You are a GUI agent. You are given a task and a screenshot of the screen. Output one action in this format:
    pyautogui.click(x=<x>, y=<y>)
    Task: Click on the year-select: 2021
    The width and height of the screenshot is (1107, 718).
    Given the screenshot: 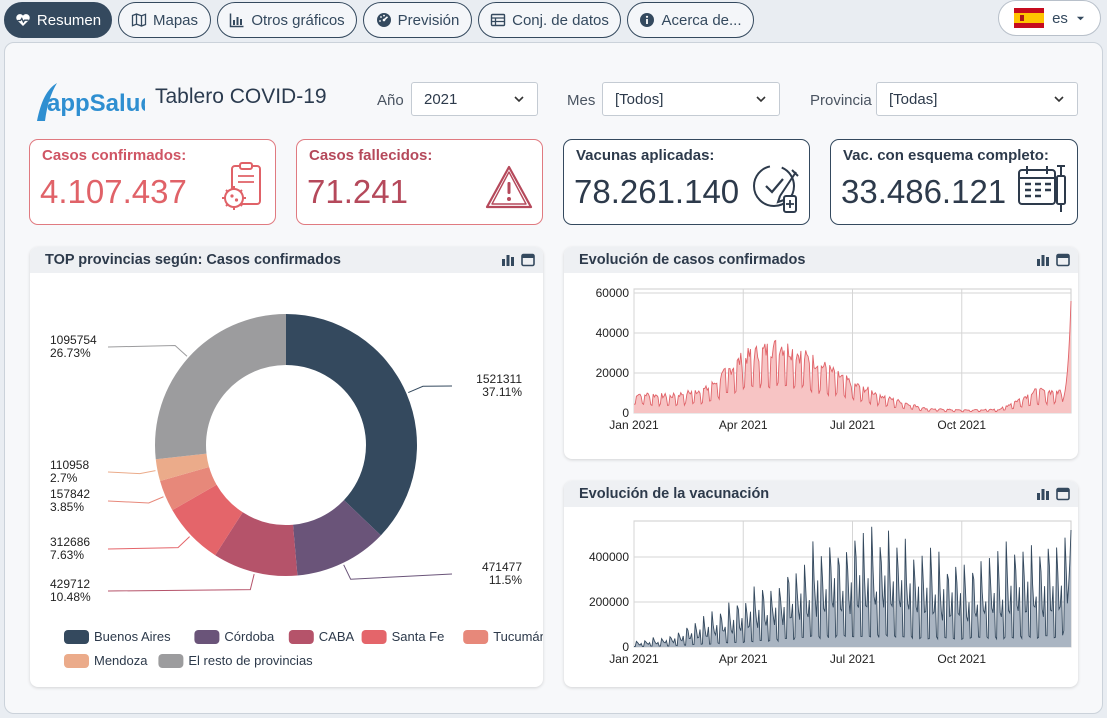 What is the action you would take?
    pyautogui.click(x=474, y=99)
    